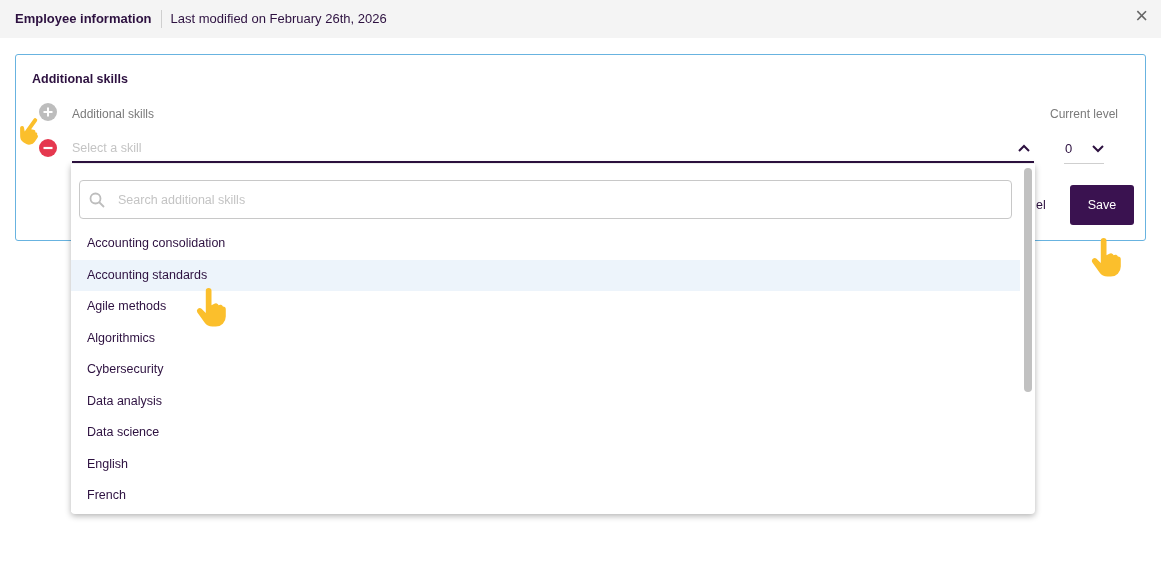  Describe the element at coordinates (1102, 205) in the screenshot. I see `save-button: Save` at that location.